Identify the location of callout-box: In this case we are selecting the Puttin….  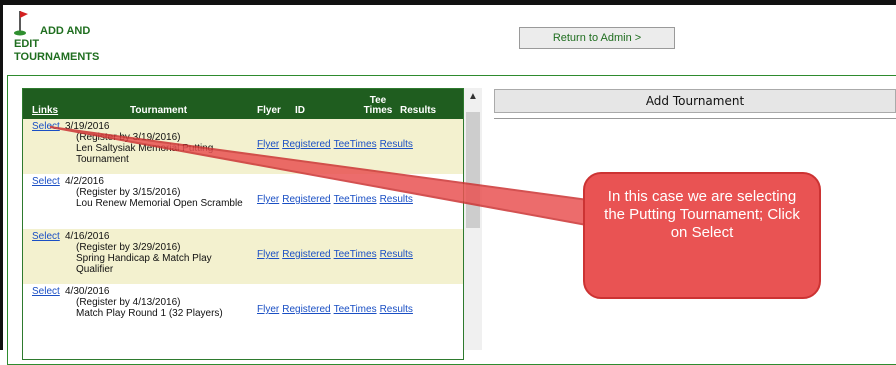
(702, 235).